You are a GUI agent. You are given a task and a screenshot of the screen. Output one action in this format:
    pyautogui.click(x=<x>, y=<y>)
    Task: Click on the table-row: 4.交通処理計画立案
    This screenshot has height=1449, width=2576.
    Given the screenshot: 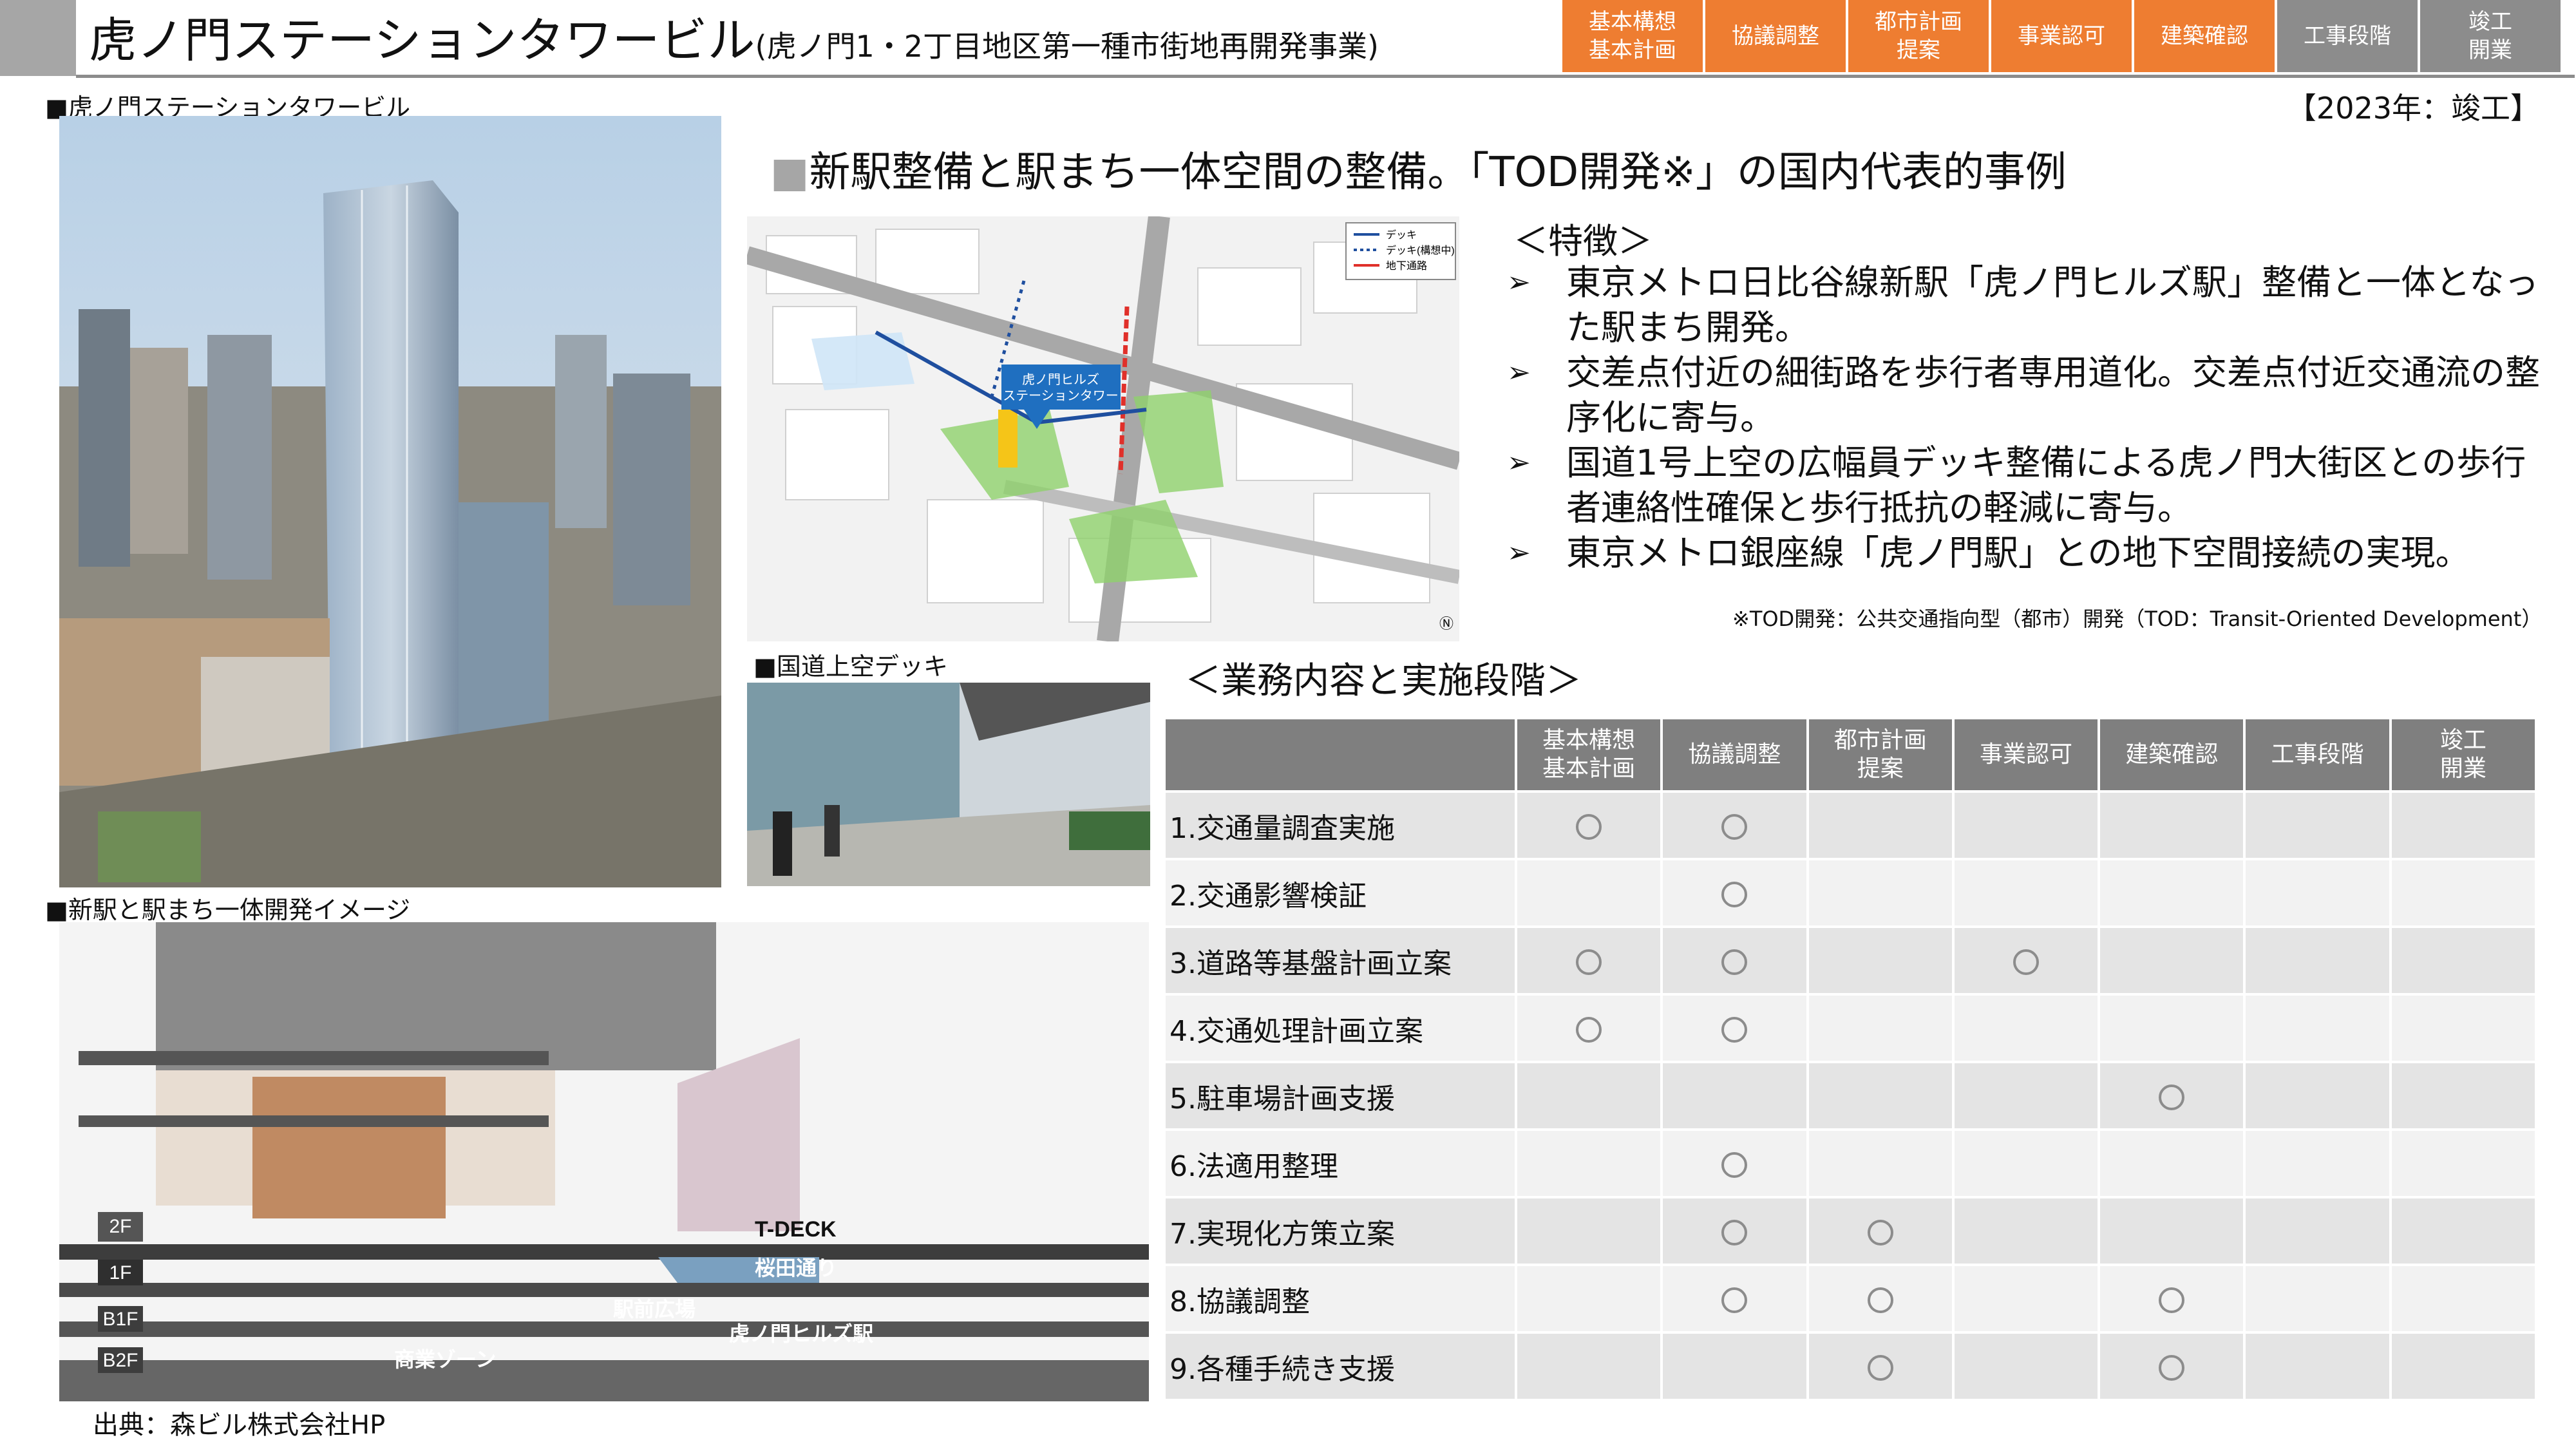 What is the action you would take?
    pyautogui.click(x=1851, y=1028)
    